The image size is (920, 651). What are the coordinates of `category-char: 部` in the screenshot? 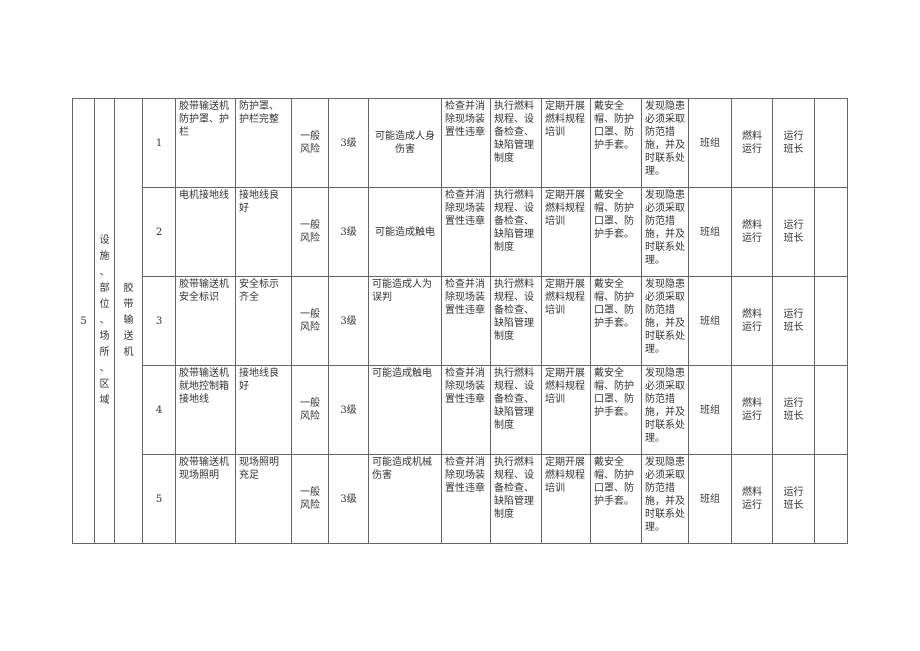 It's located at (104, 288).